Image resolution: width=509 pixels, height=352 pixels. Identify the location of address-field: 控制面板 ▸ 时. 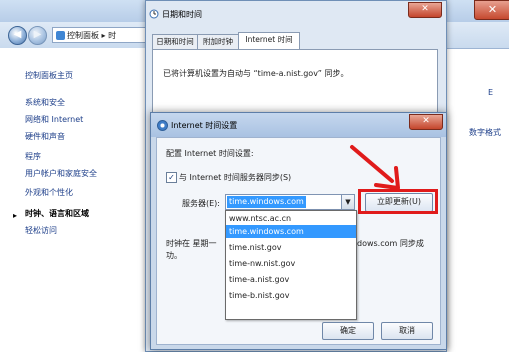
(102, 35).